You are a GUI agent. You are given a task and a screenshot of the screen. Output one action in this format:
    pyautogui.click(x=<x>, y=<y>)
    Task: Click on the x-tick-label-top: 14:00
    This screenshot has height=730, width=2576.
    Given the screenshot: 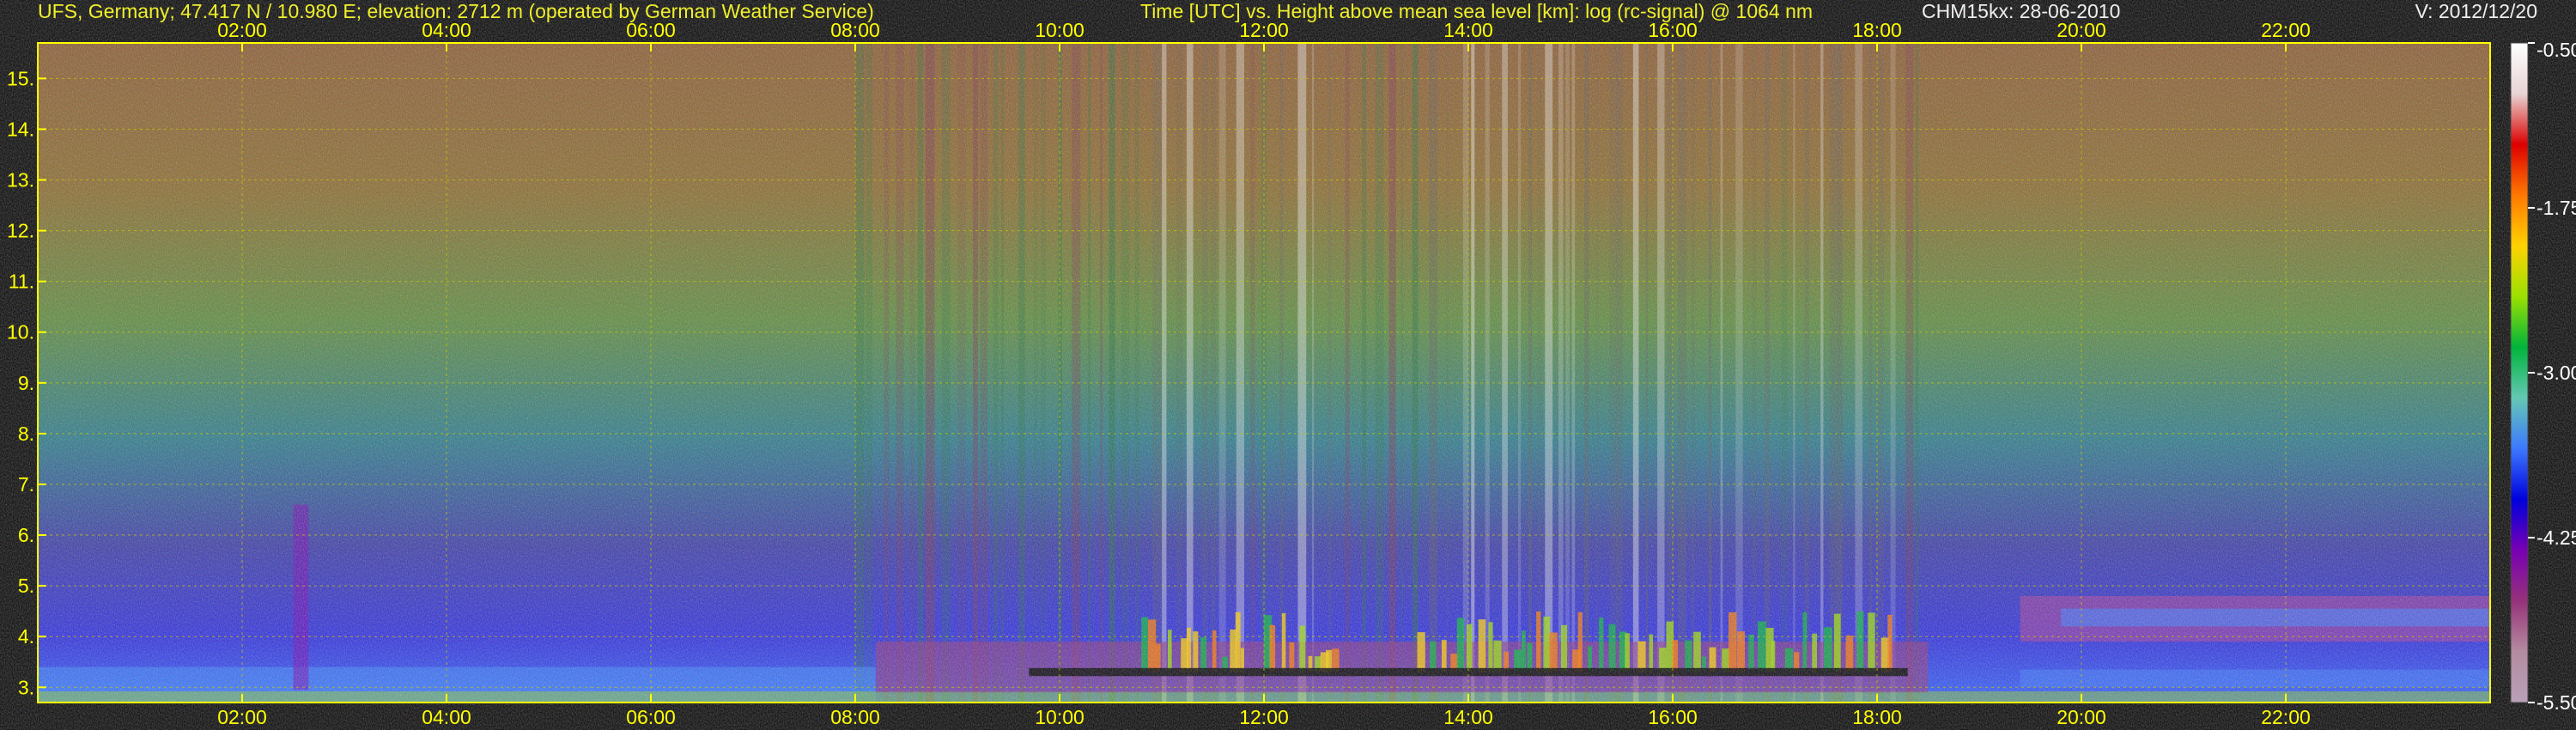 What is the action you would take?
    pyautogui.click(x=1468, y=30)
    